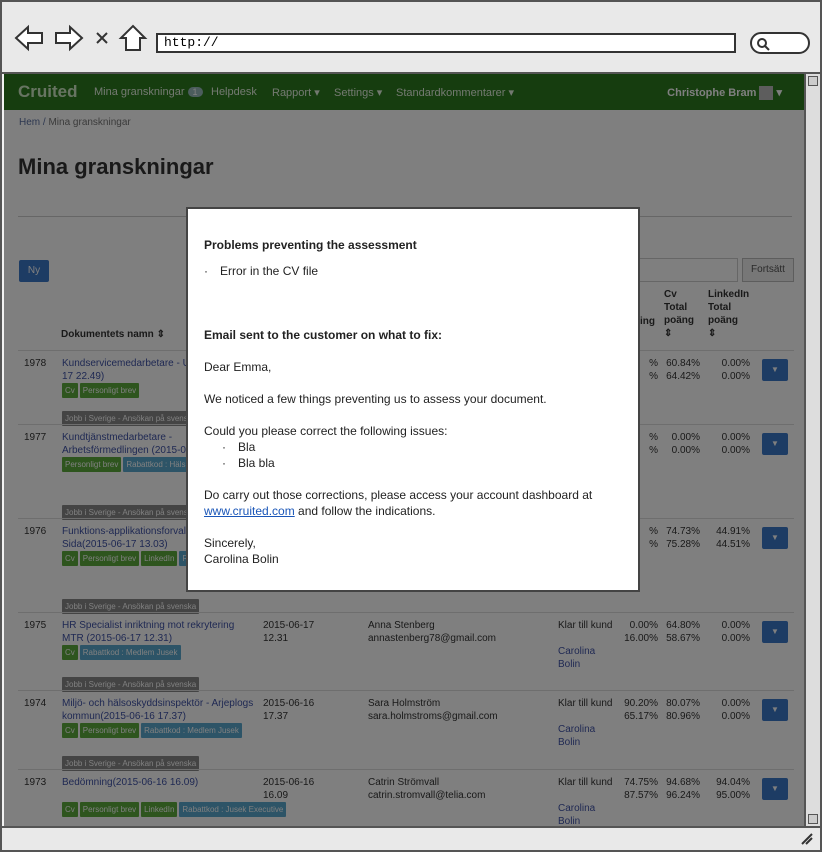 The height and width of the screenshot is (852, 822). Describe the element at coordinates (133, 38) in the screenshot. I see `home-icon` at that location.